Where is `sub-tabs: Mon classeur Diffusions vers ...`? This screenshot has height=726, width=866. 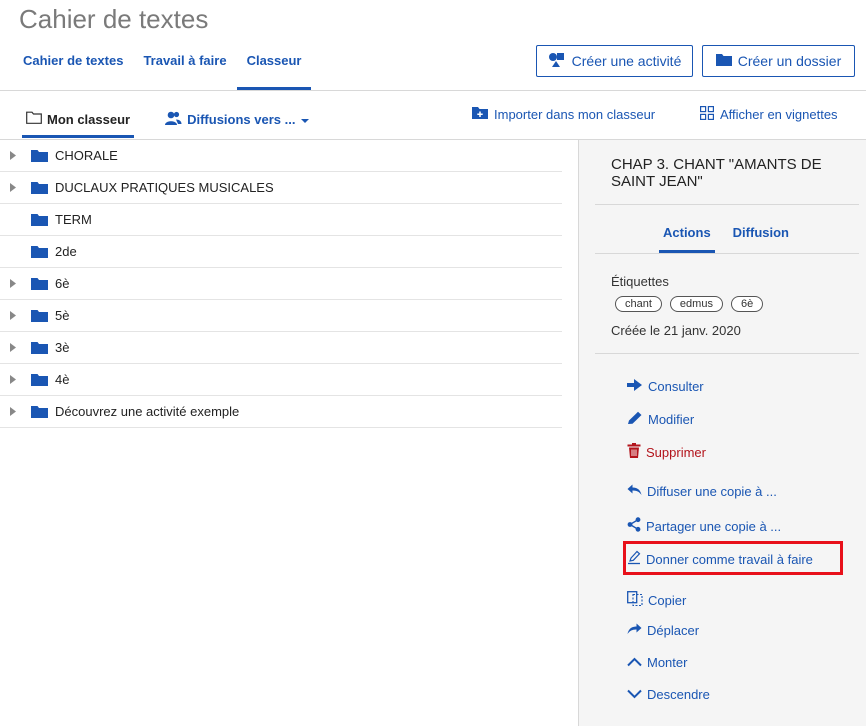
sub-tabs: Mon classeur Diffusions vers ... is located at coordinates (168, 120).